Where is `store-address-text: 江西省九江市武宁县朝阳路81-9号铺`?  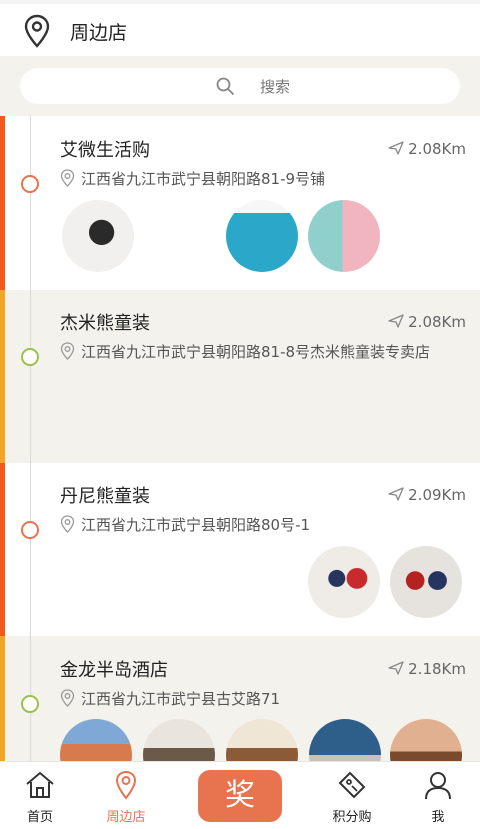 store-address-text: 江西省九江市武宁县朝阳路81-9号铺 is located at coordinates (203, 179).